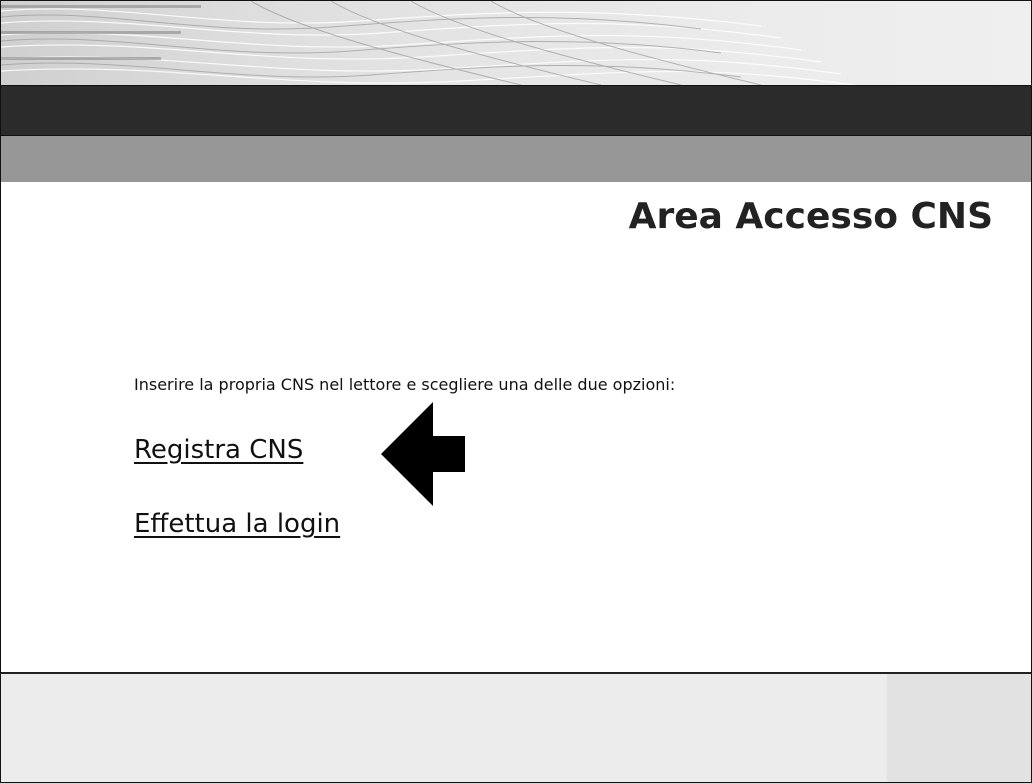  I want to click on login-link: Effettua la login, so click(237, 524).